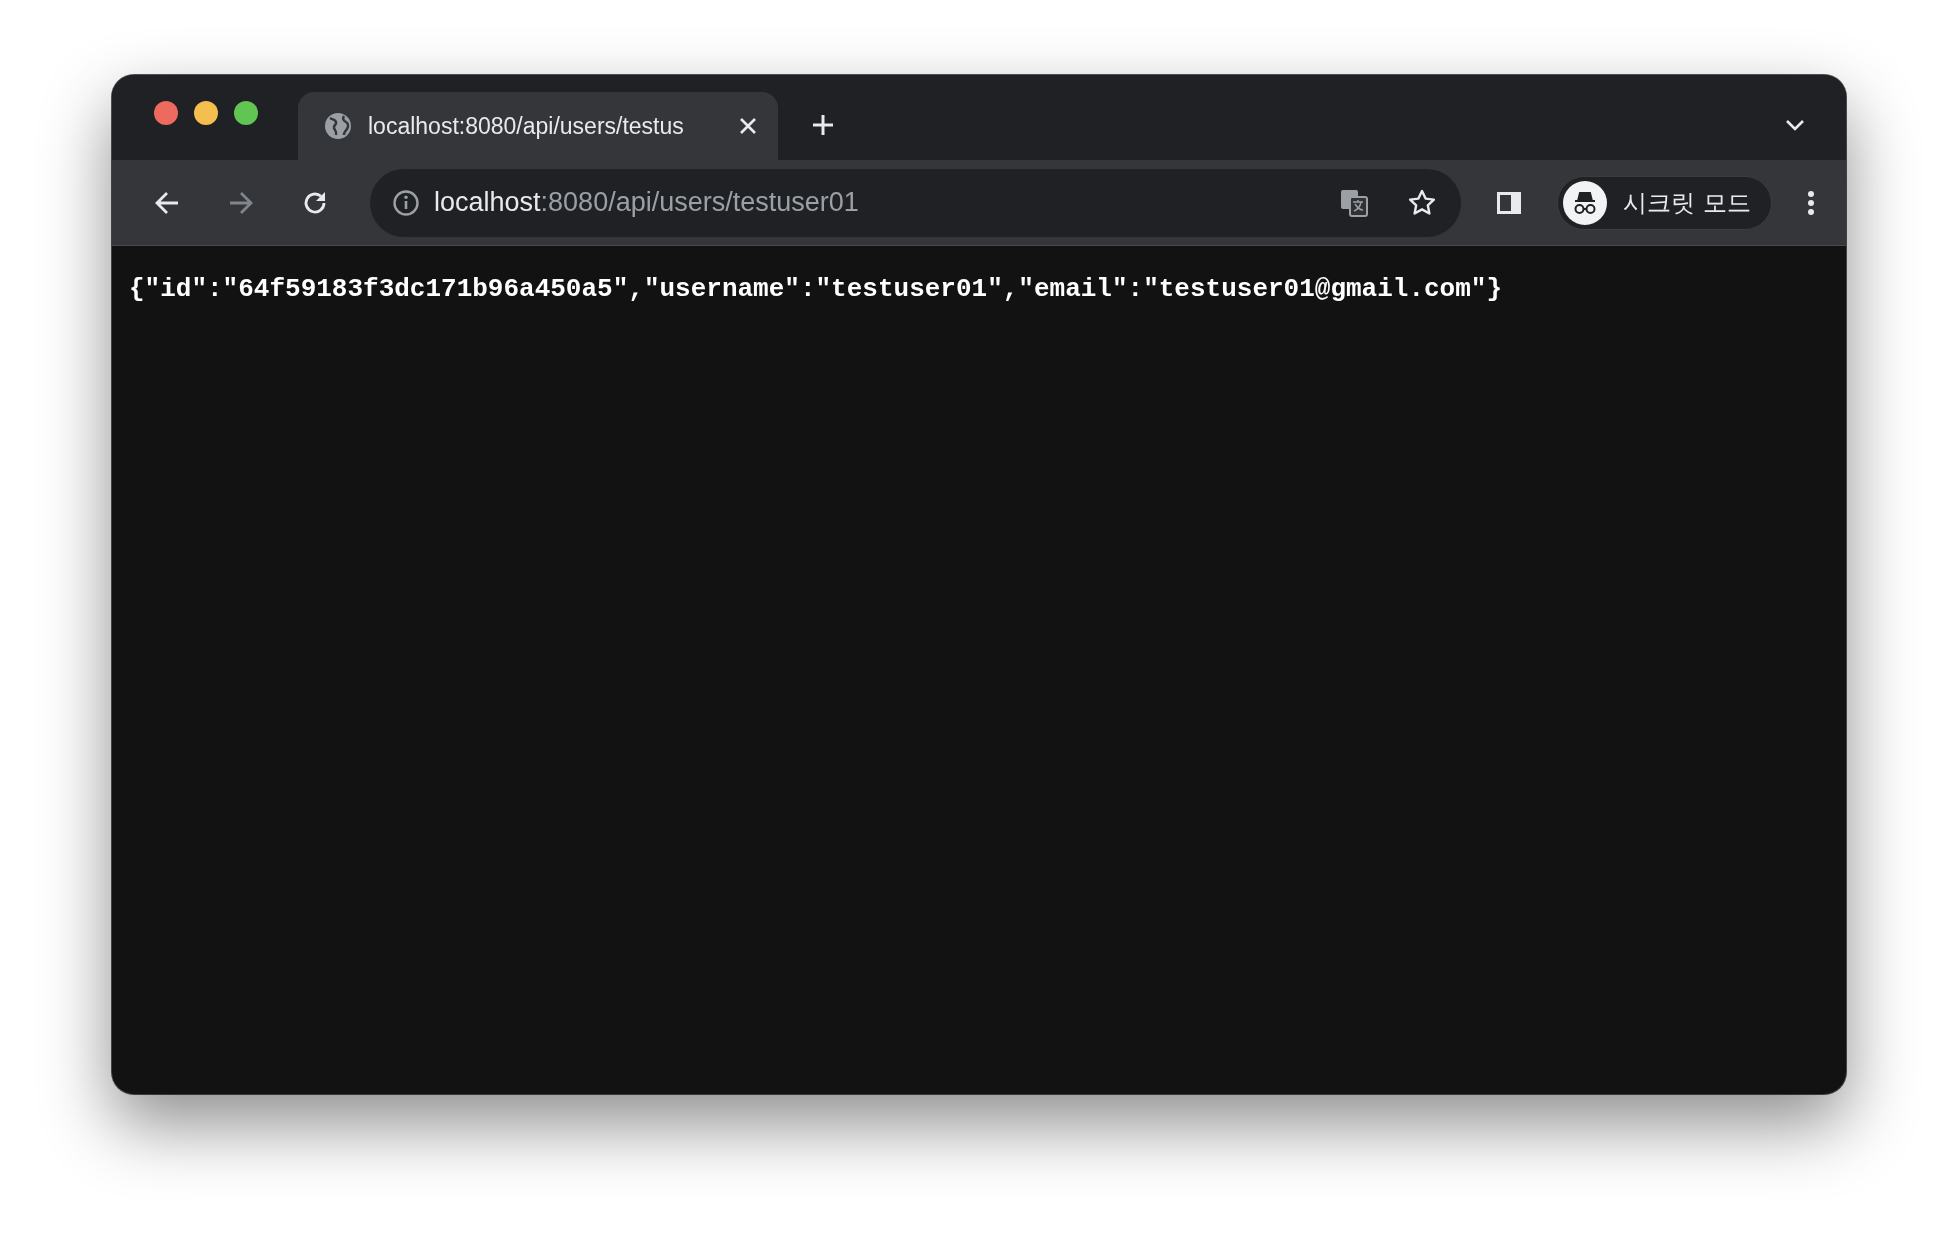 The height and width of the screenshot is (1242, 1958). What do you see at coordinates (166, 112) in the screenshot?
I see `window-close-button` at bounding box center [166, 112].